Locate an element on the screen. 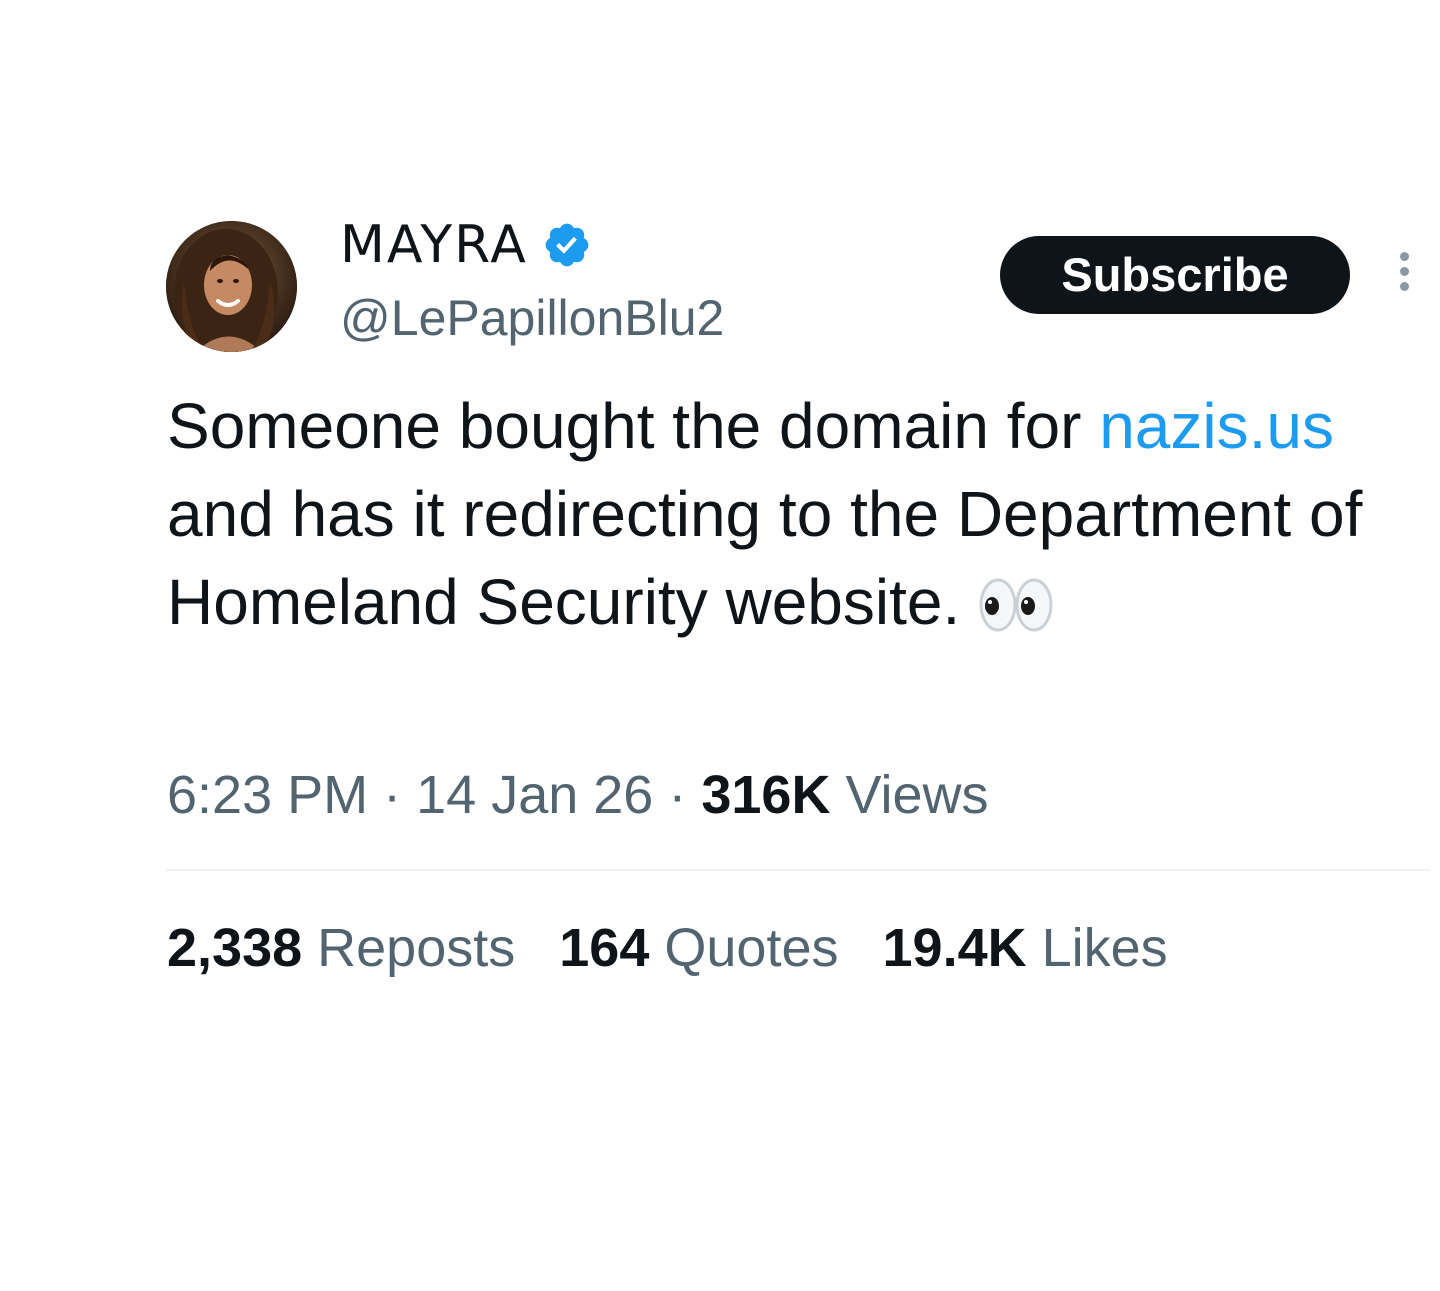  tweet-meta: 6:23 PM · 14 Jan 26 · 316K Views is located at coordinates (578, 795).